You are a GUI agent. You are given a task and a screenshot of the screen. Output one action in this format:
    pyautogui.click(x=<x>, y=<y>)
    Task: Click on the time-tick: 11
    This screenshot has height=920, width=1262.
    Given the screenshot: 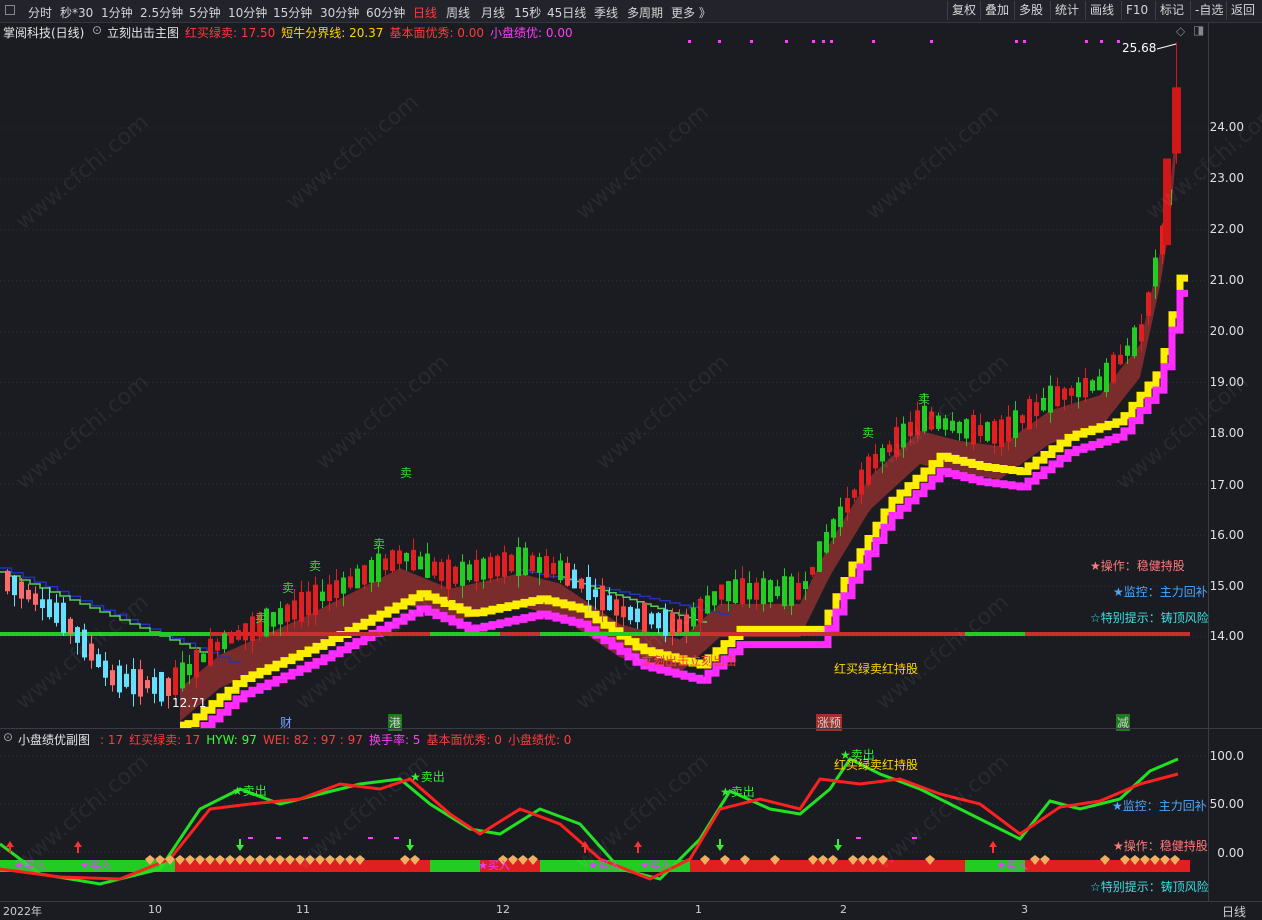 What is the action you would take?
    pyautogui.click(x=303, y=909)
    